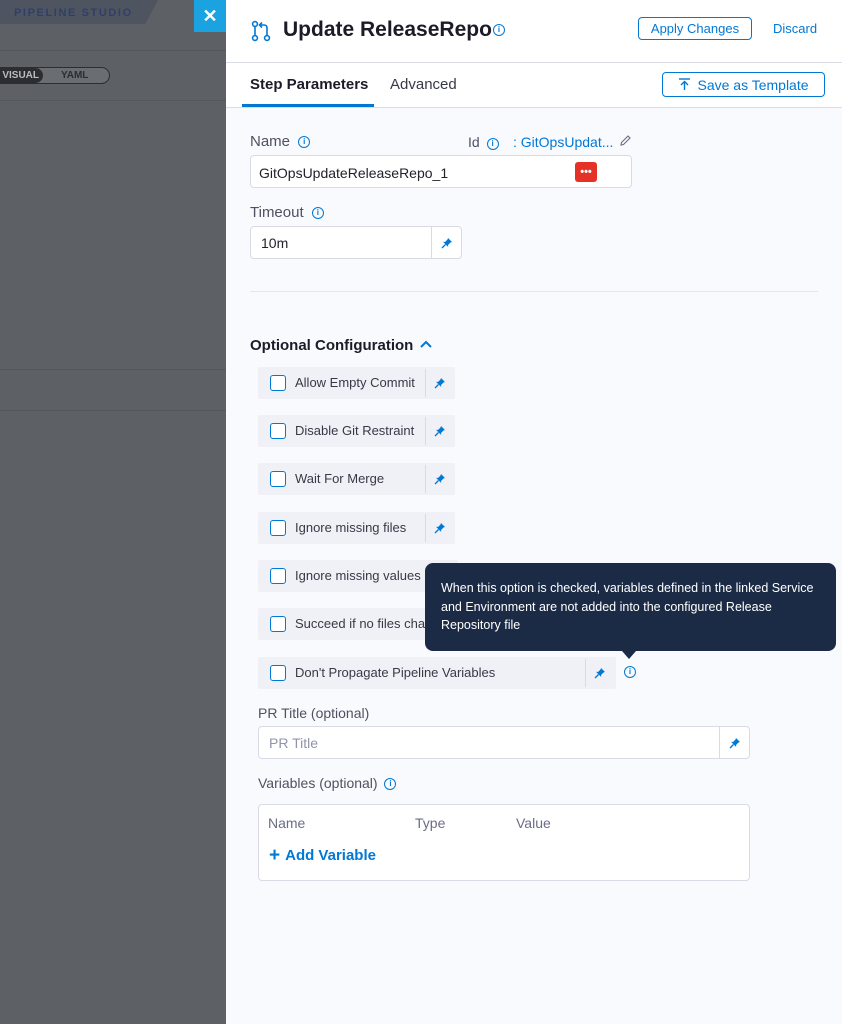  What do you see at coordinates (309, 84) in the screenshot?
I see `tab-step-parameters: Step Parameters` at bounding box center [309, 84].